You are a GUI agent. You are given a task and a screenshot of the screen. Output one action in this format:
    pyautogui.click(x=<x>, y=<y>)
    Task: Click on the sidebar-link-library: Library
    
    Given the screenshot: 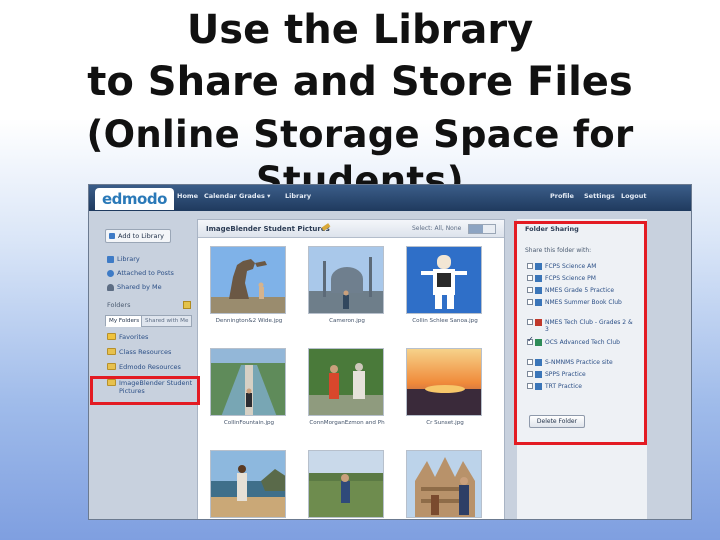 What is the action you would take?
    pyautogui.click(x=123, y=259)
    